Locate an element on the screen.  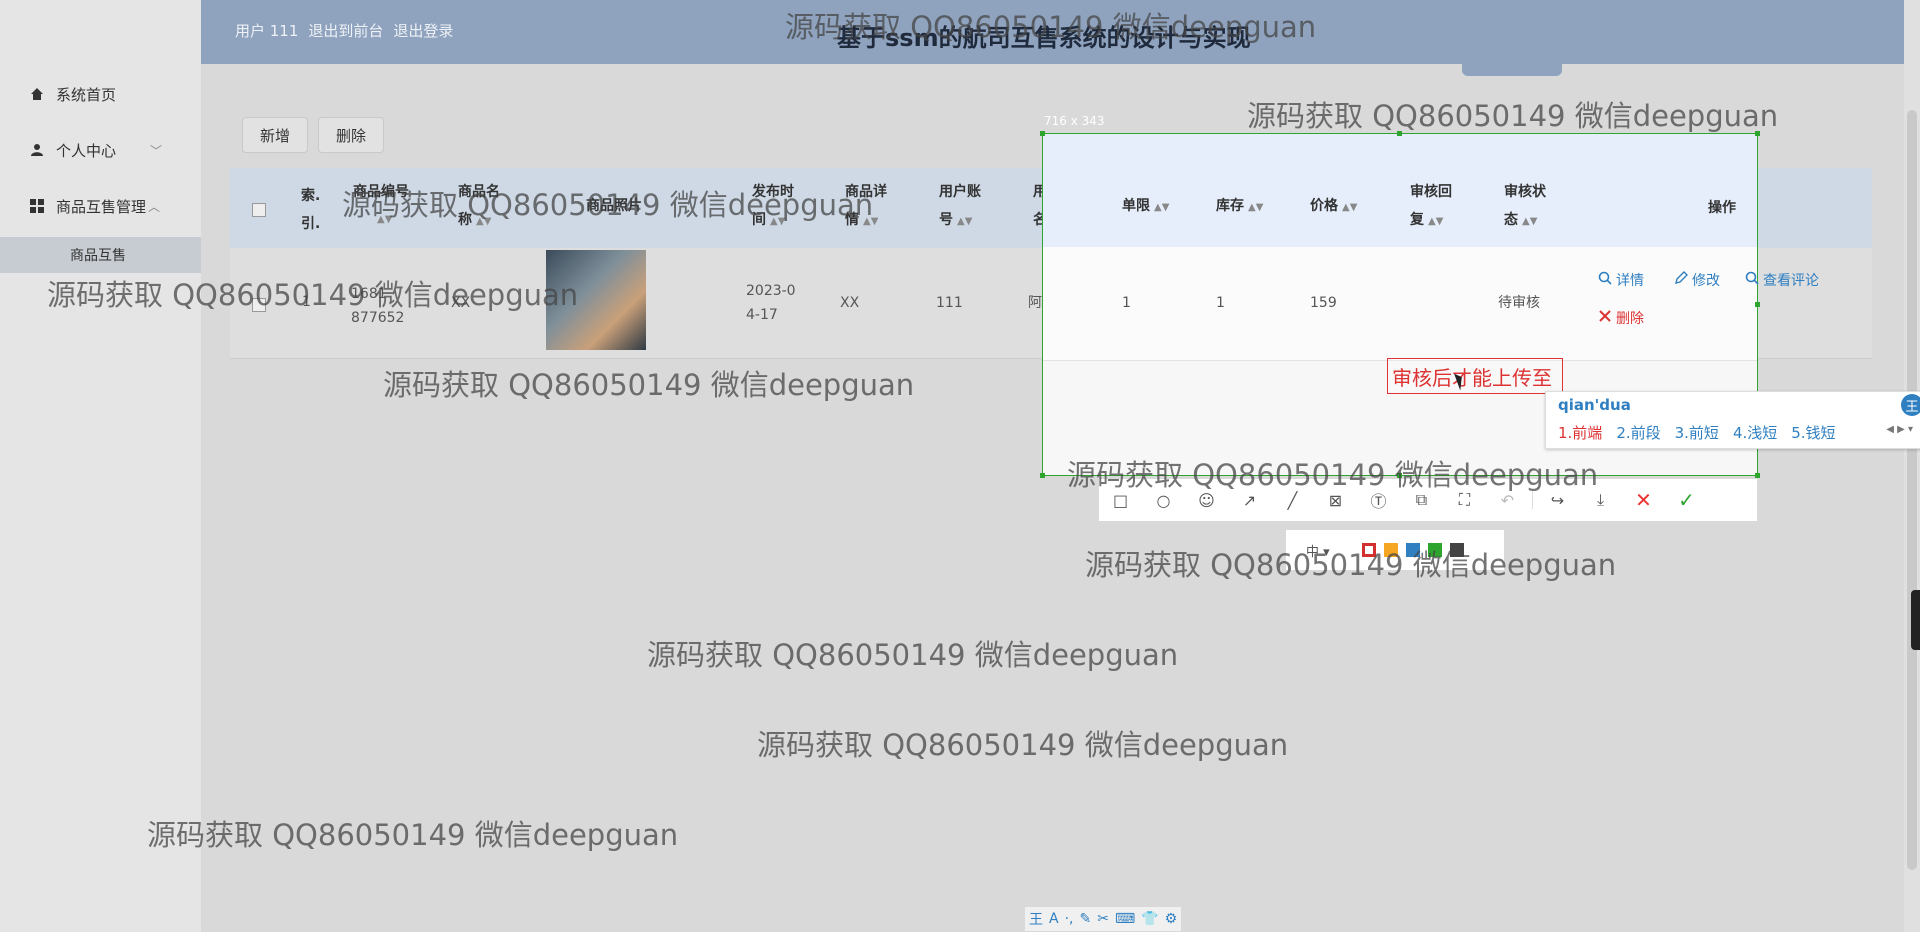
ime-logo-icon: 王 is located at coordinates (1036, 919).